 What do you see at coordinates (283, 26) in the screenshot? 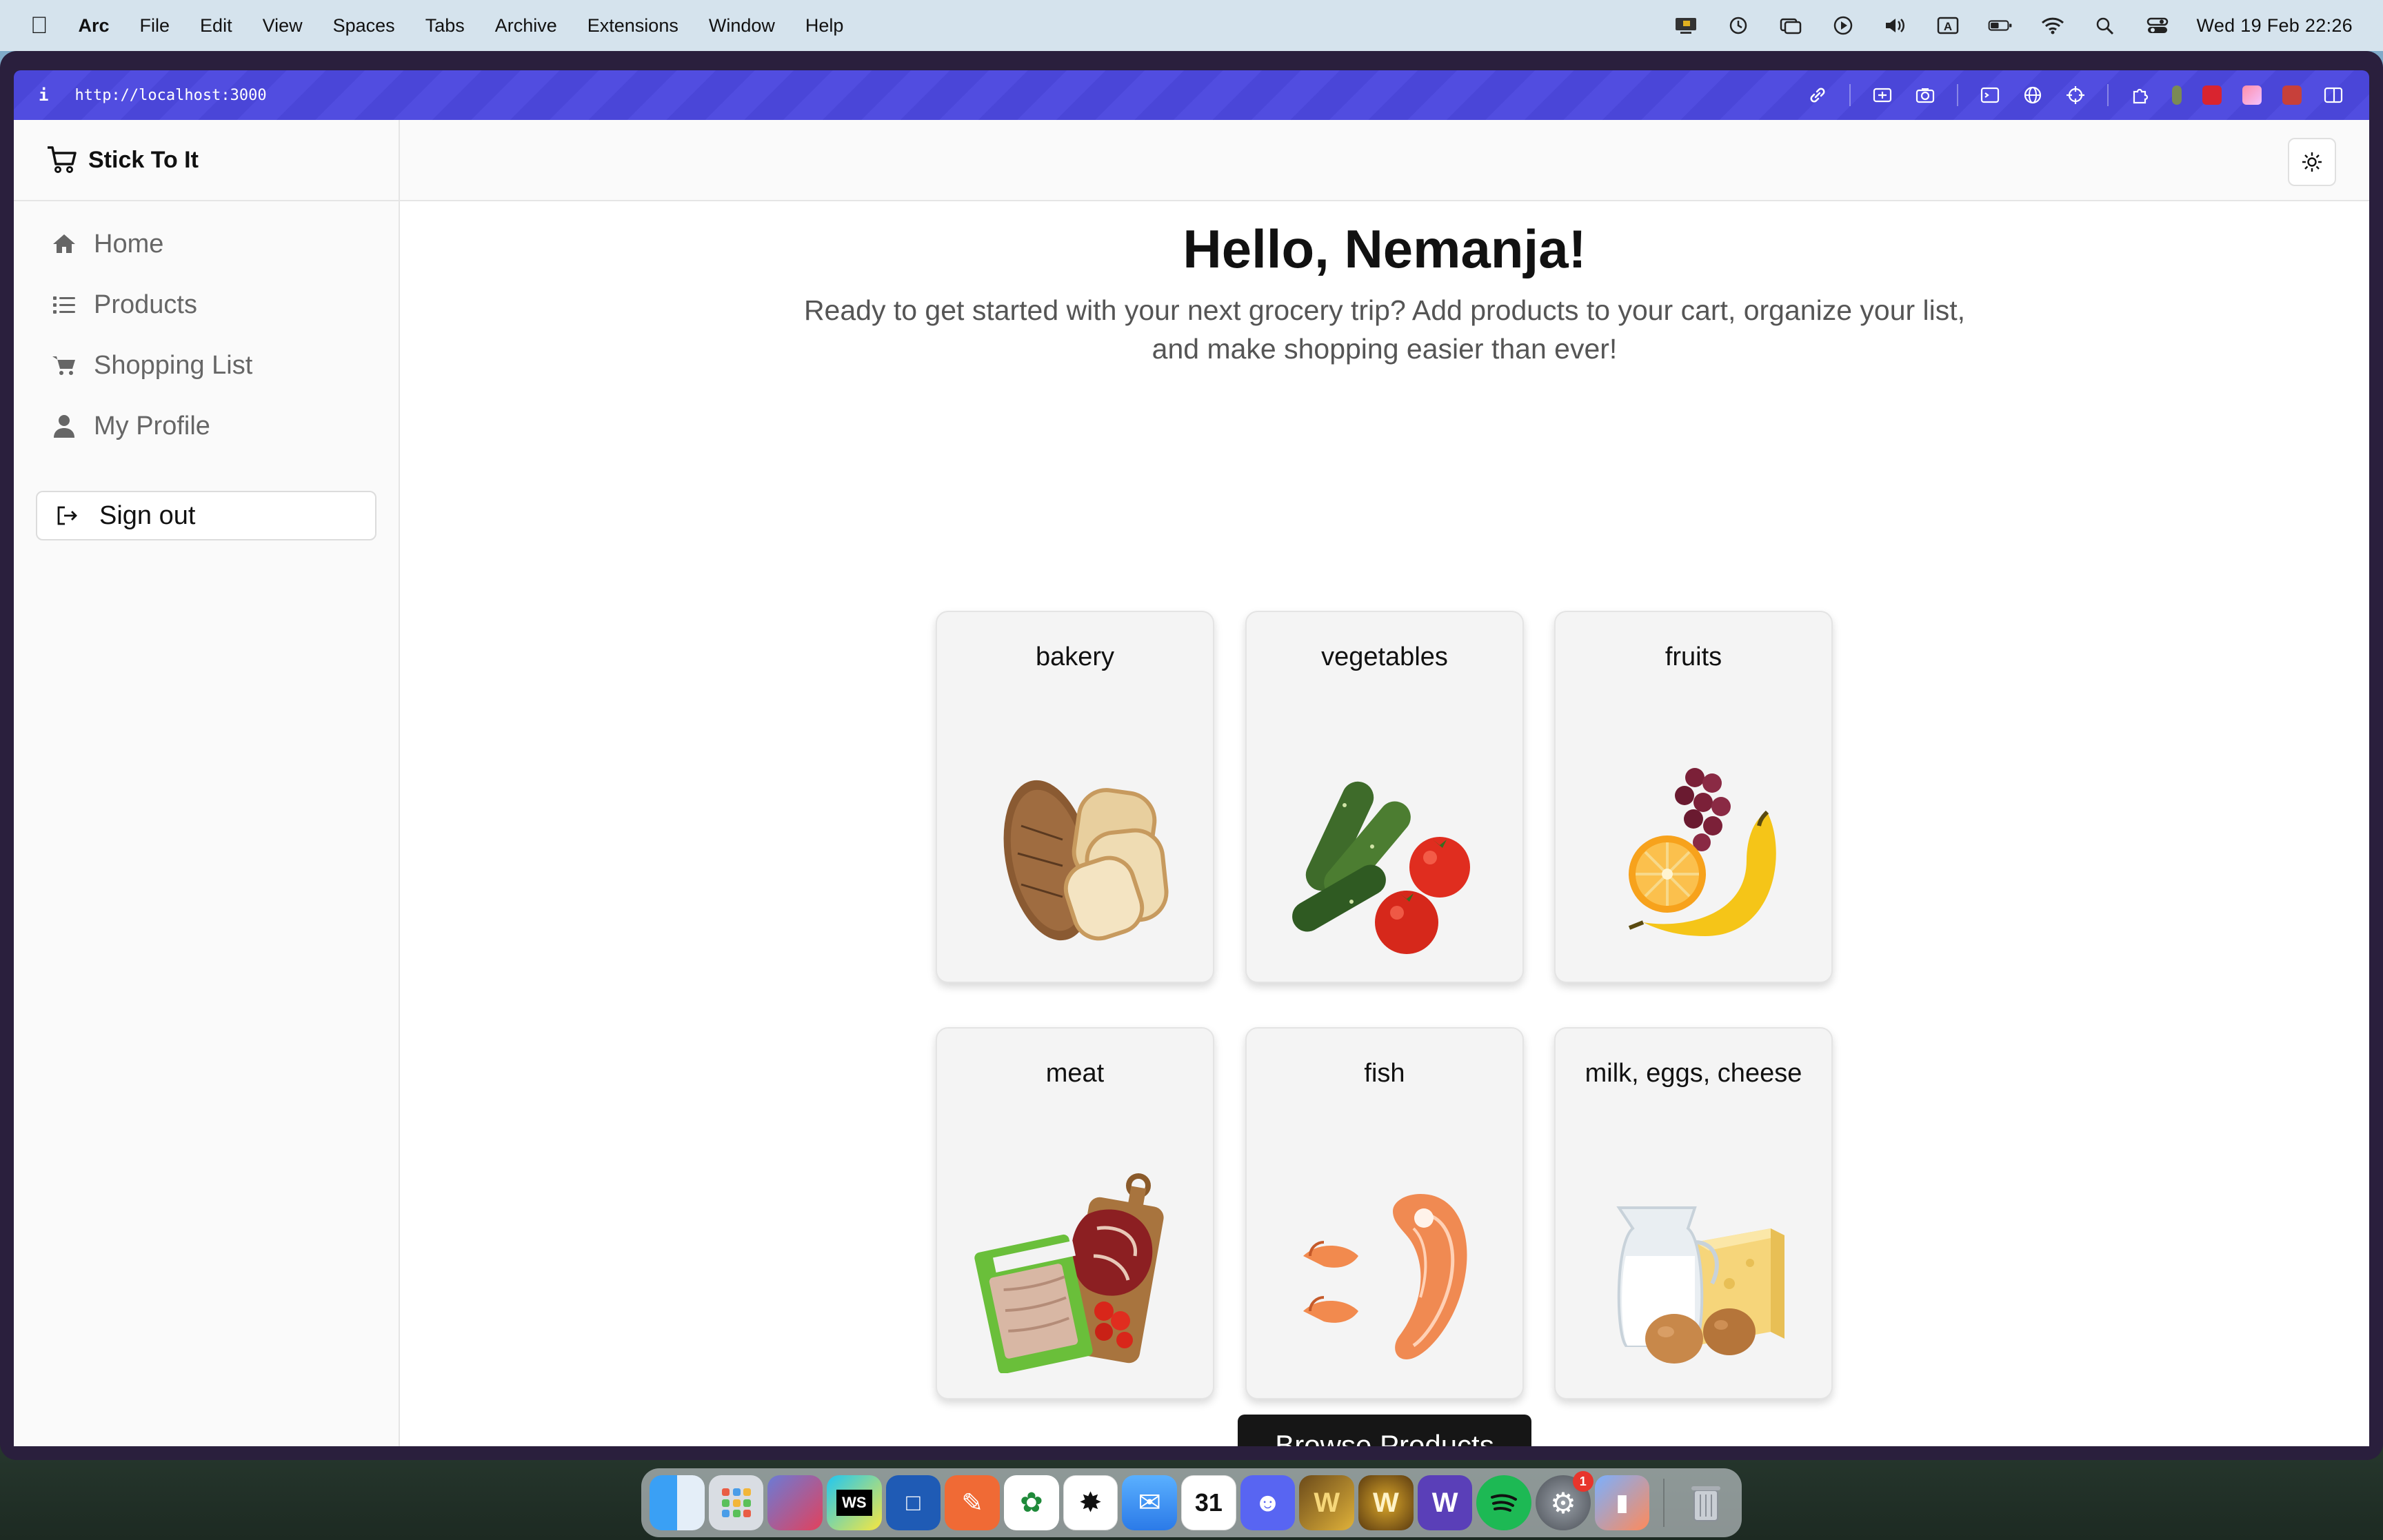
I see `menu-view: View` at bounding box center [283, 26].